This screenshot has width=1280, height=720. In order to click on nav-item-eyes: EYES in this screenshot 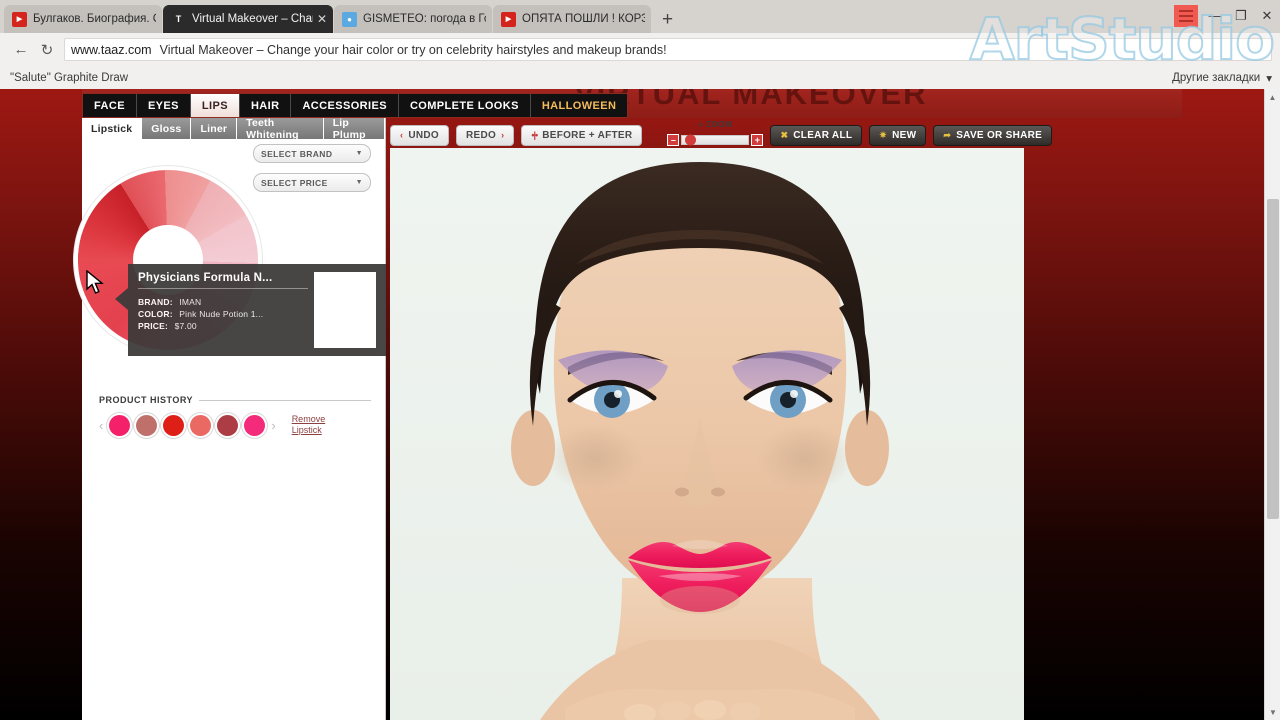, I will do `click(163, 105)`.